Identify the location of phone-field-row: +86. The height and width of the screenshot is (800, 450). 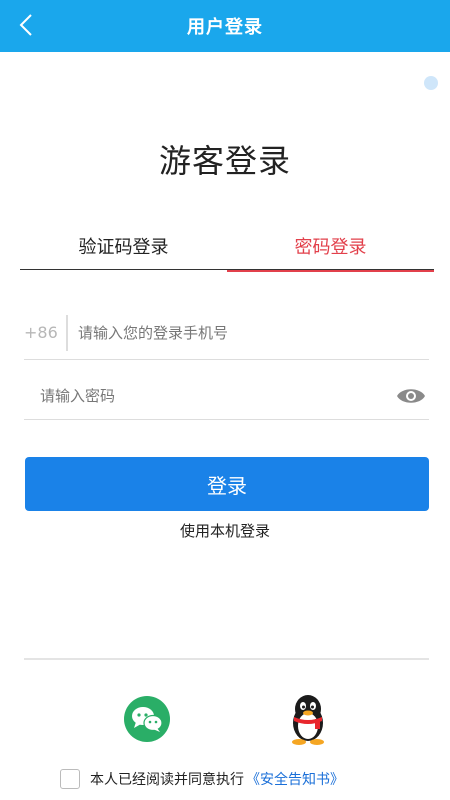
(226, 333).